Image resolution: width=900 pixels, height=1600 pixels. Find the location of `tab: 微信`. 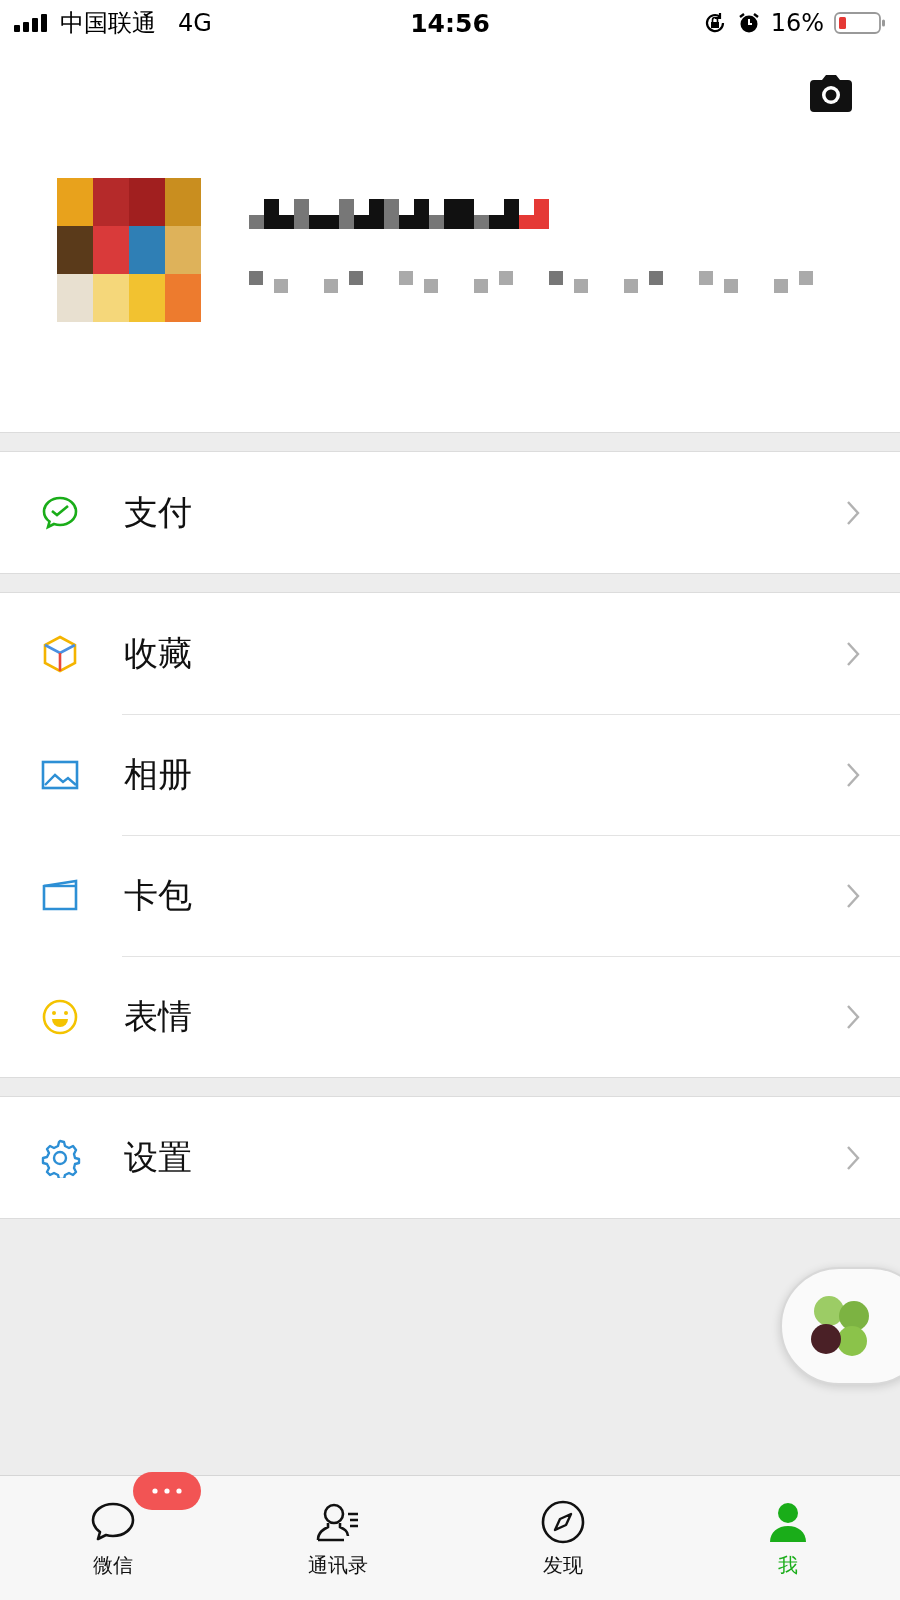

tab: 微信 is located at coordinates (112, 1538).